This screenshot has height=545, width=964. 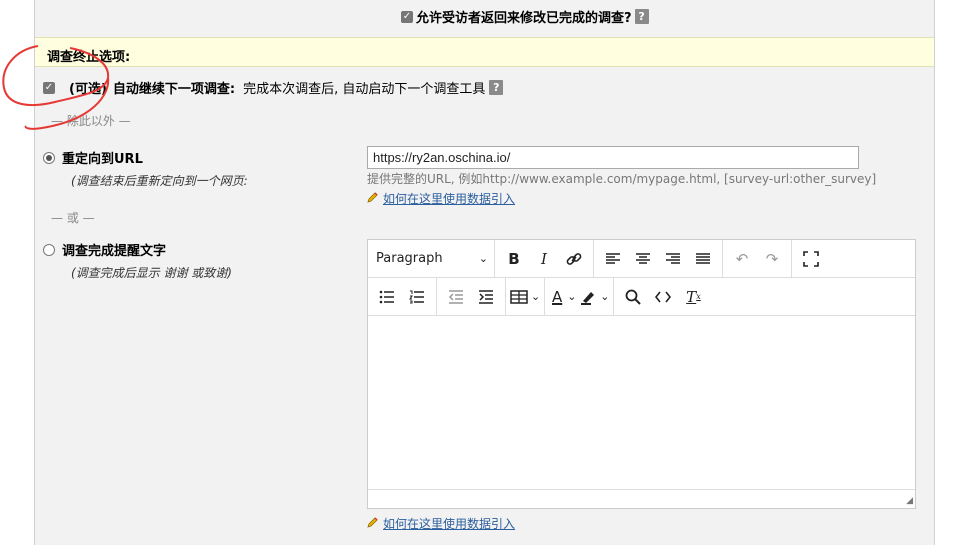 I want to click on editor-statusbar: ◢, so click(x=641, y=498).